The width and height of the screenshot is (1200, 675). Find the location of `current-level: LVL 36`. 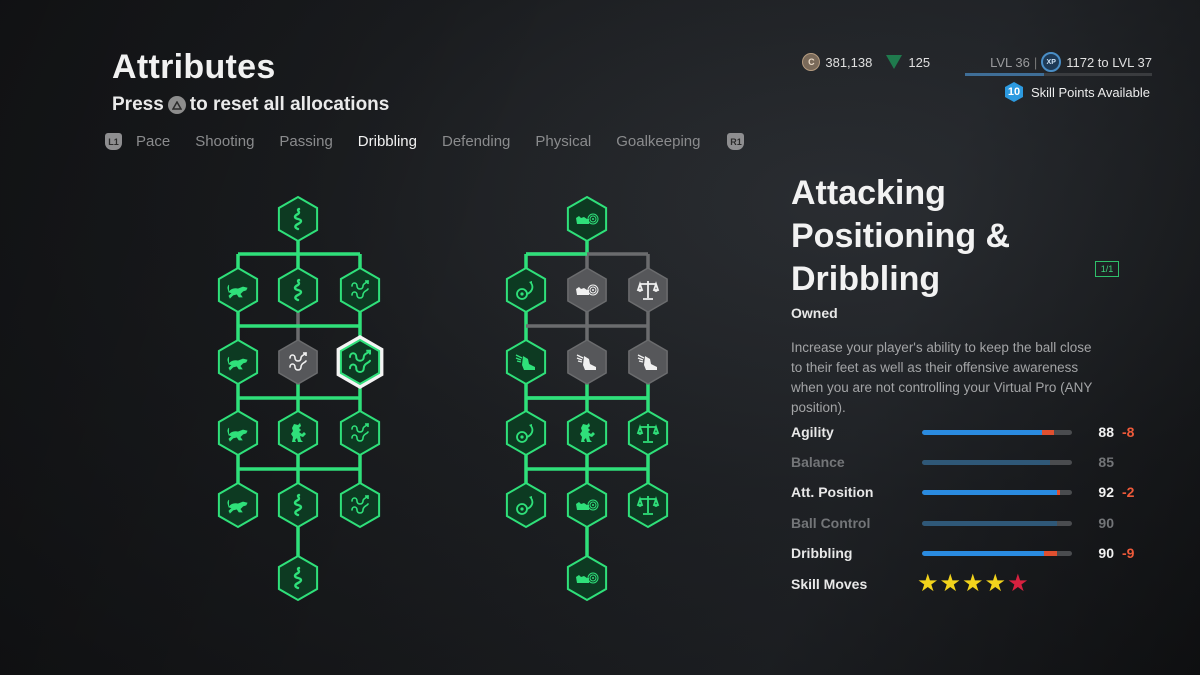

current-level: LVL 36 is located at coordinates (1010, 62).